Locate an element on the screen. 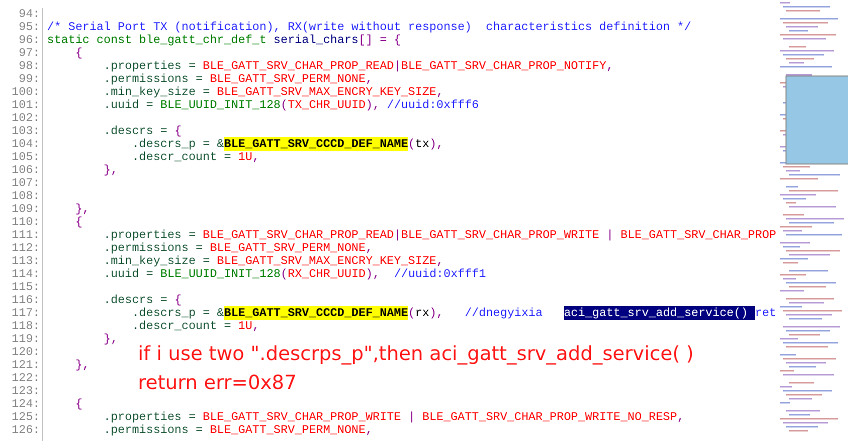 The image size is (848, 441). line-number: 103: is located at coordinates (26, 131).